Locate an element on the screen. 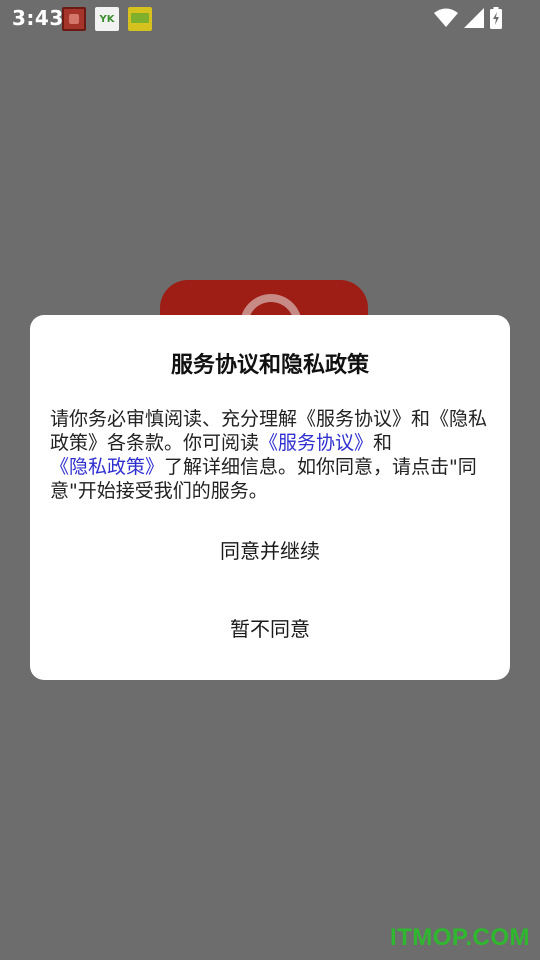 This screenshot has height=960, width=540. green-app-icon is located at coordinates (140, 19).